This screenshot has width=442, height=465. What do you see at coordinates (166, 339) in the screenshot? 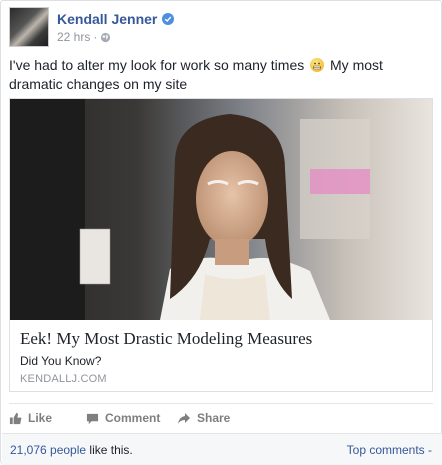
I see `link-title: Eek! My Most Drastic Modeling Measures` at bounding box center [166, 339].